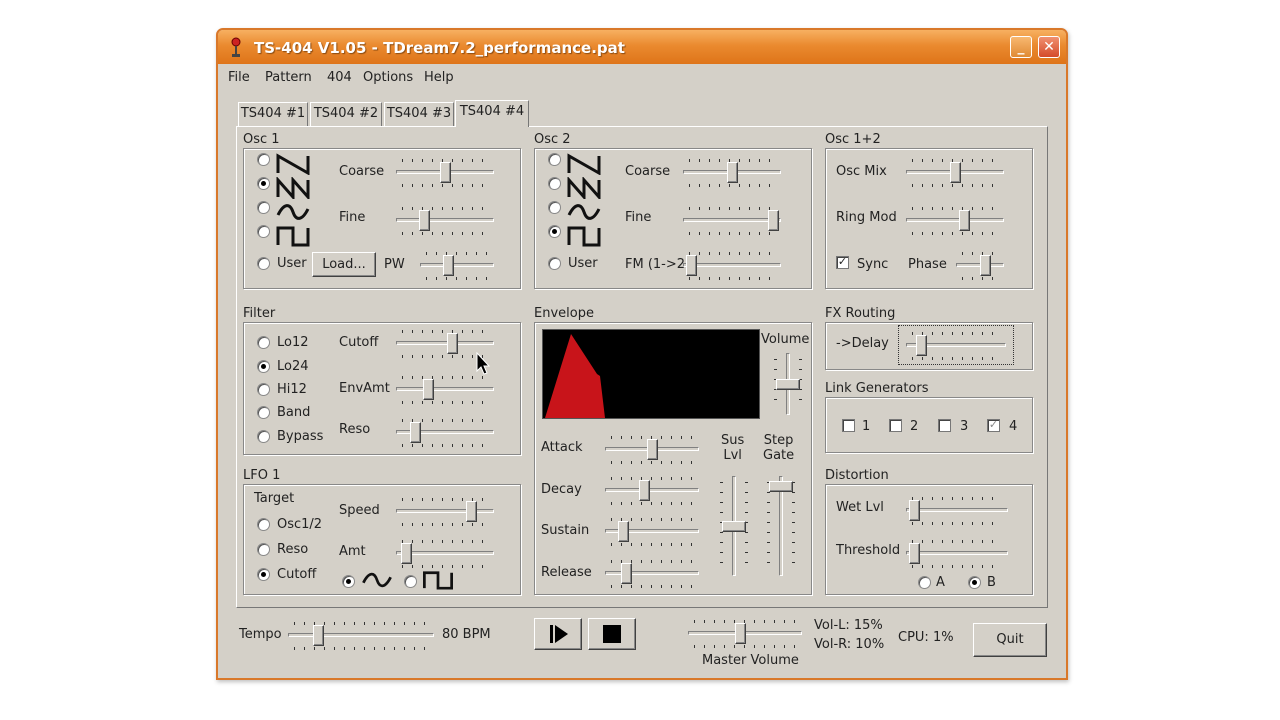  I want to click on tab-ts404-2: TS404 #2, so click(346, 114).